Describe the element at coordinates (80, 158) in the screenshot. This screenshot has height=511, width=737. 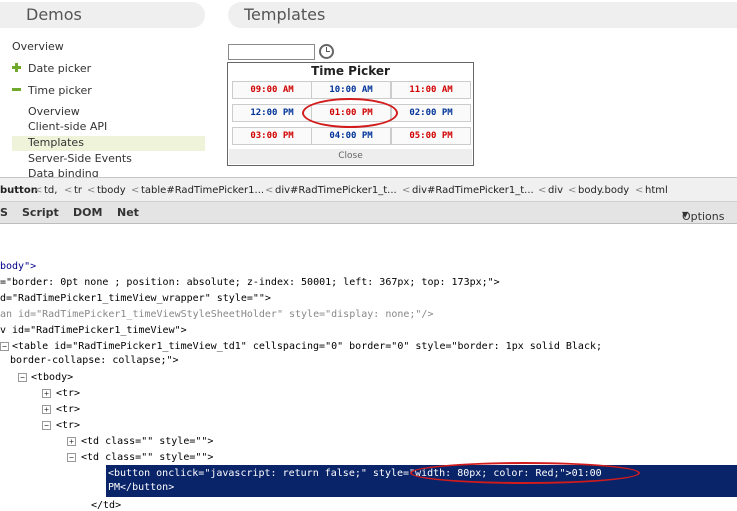
I see `nav-sub-server-events: Server-Side Events` at that location.